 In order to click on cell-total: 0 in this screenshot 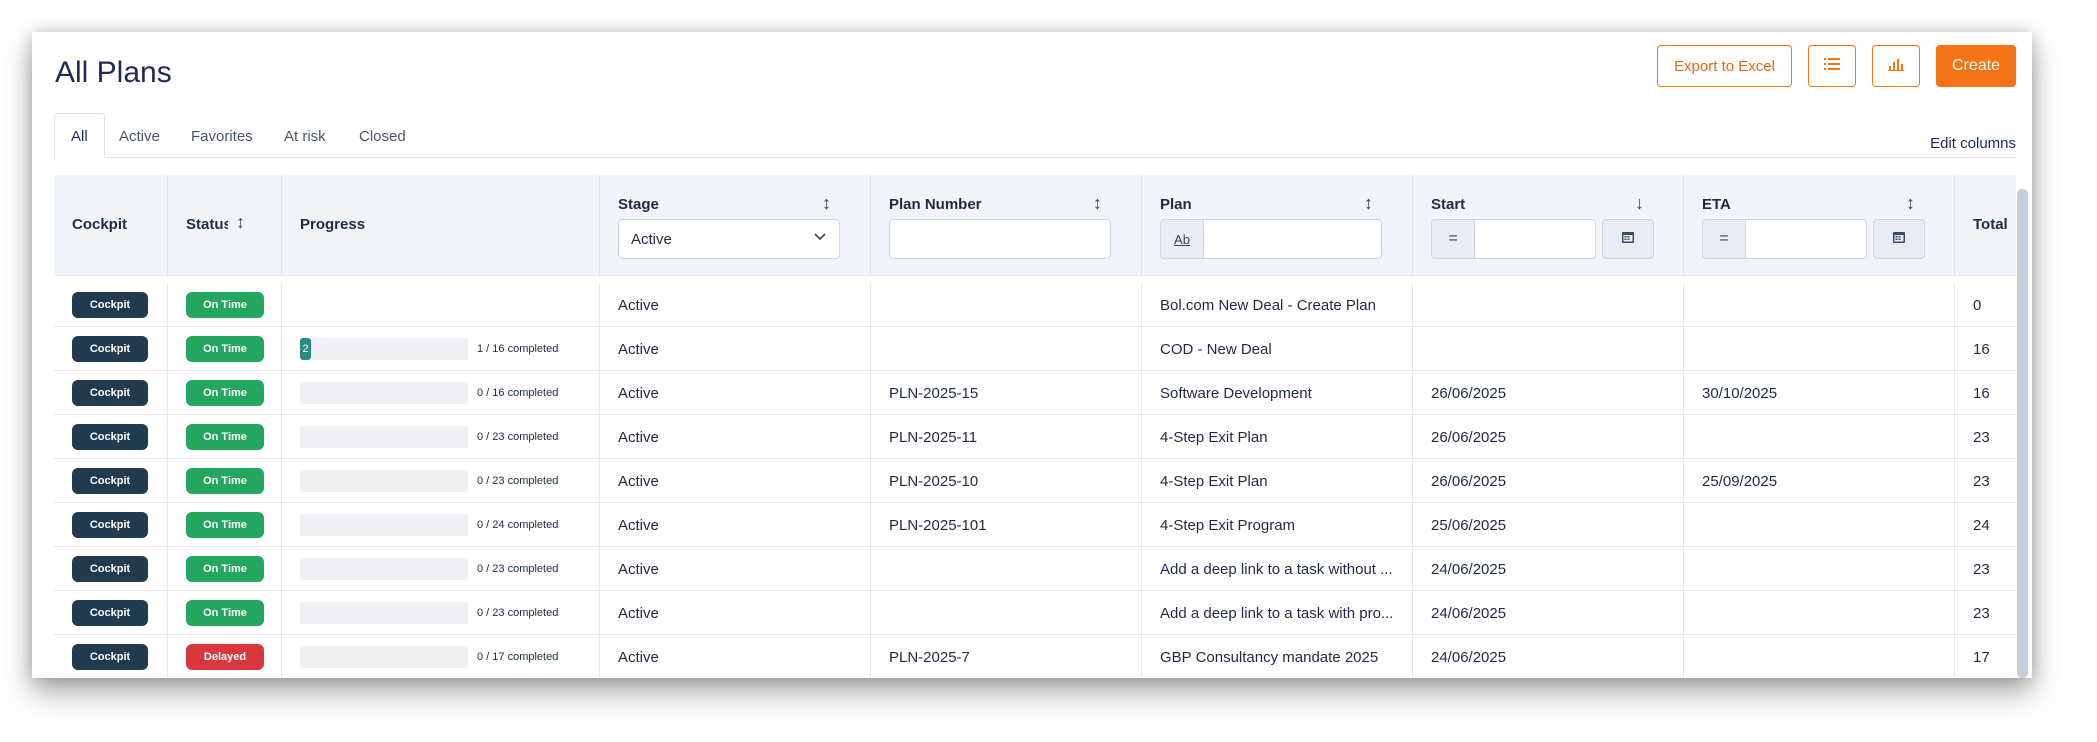, I will do `click(1985, 305)`.